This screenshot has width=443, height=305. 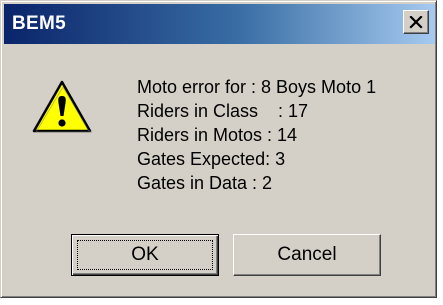 What do you see at coordinates (205, 183) in the screenshot?
I see `message-line: Gates in Data : 2` at bounding box center [205, 183].